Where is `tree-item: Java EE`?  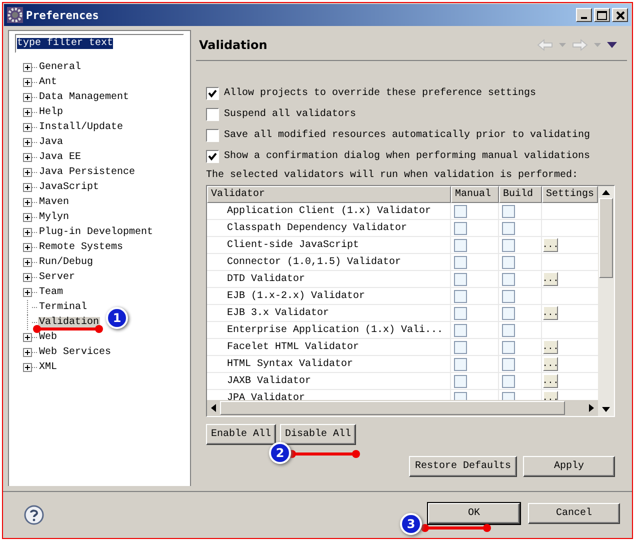 tree-item: Java EE is located at coordinates (60, 157).